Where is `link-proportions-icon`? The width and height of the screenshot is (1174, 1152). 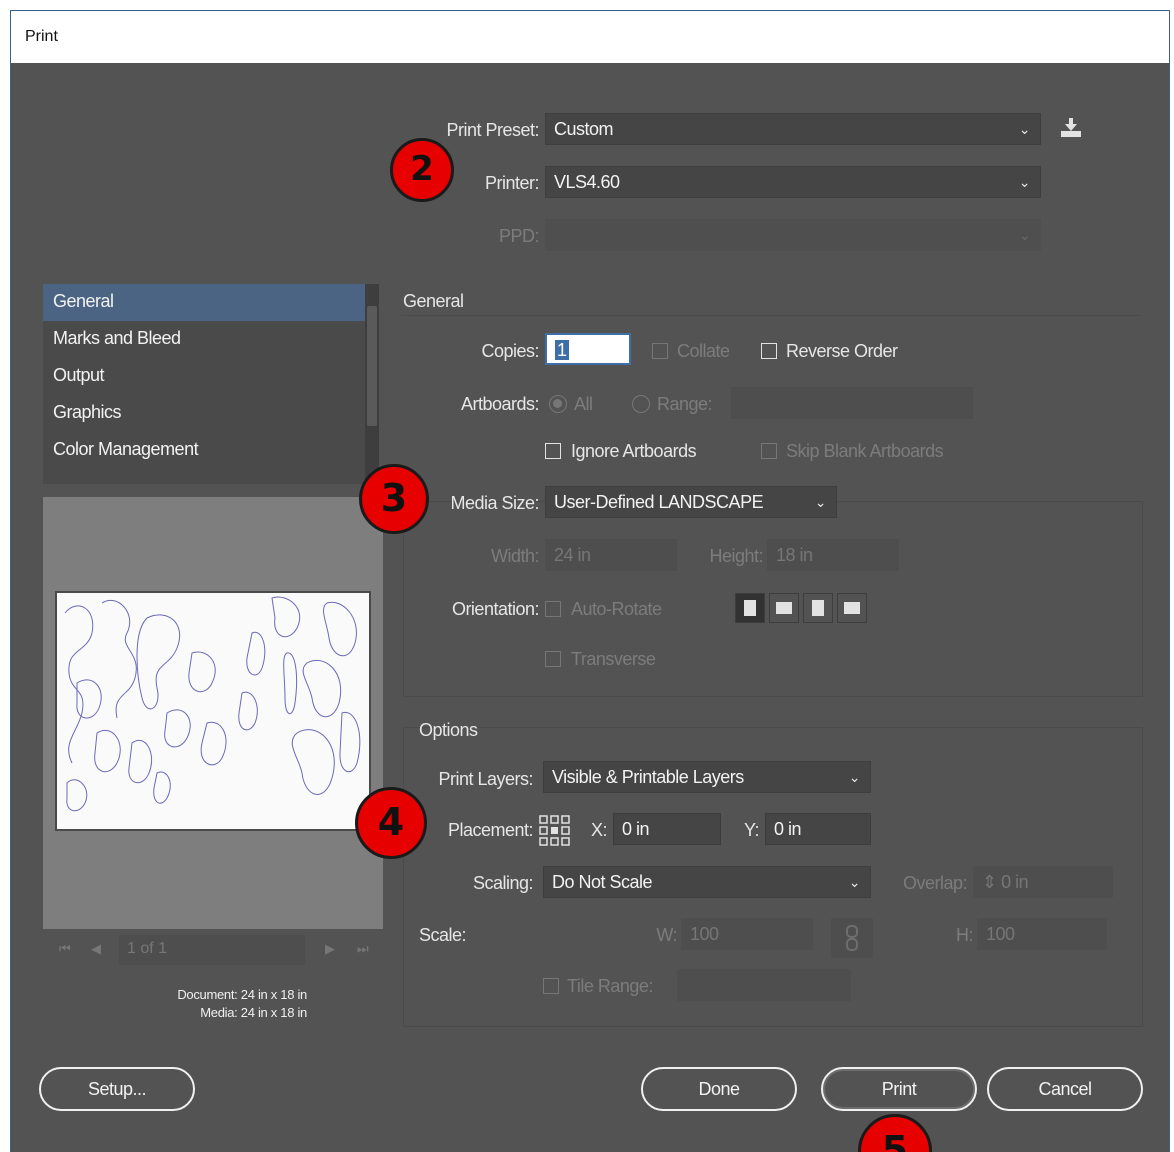 link-proportions-icon is located at coordinates (852, 938).